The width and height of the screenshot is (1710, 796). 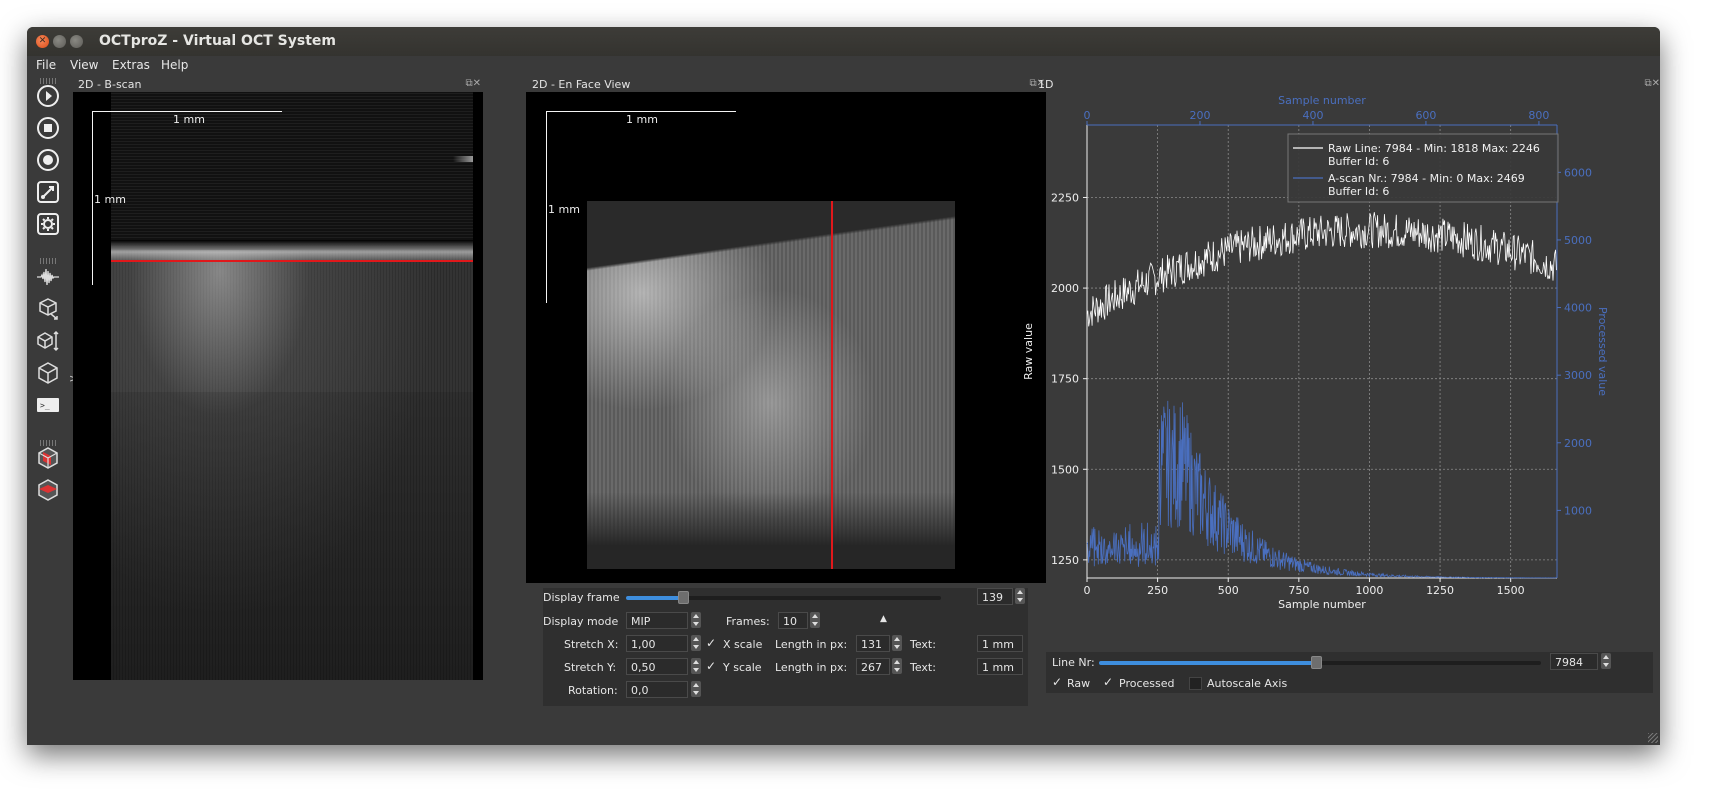 What do you see at coordinates (174, 65) in the screenshot?
I see `menu-help: Help` at bounding box center [174, 65].